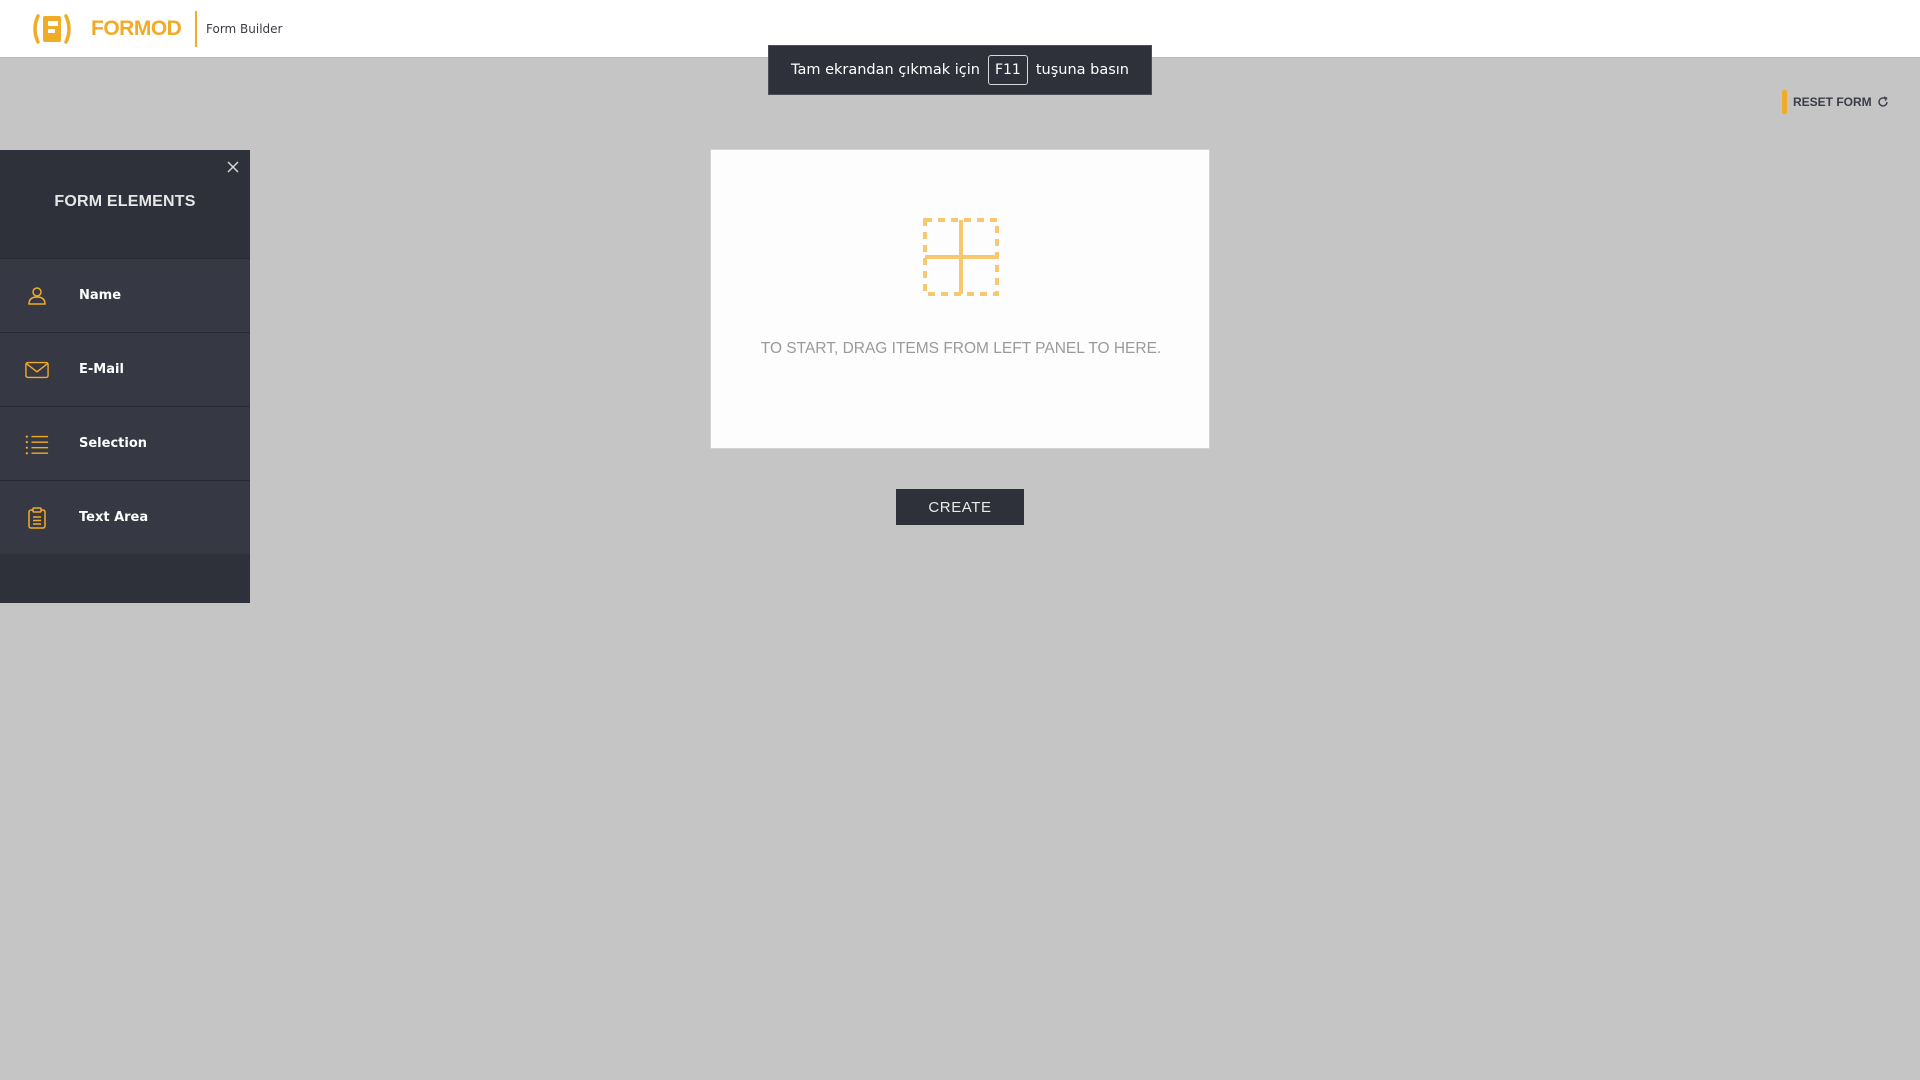 This screenshot has width=1920, height=1080. I want to click on panel-item-email: E-Mail, so click(125, 369).